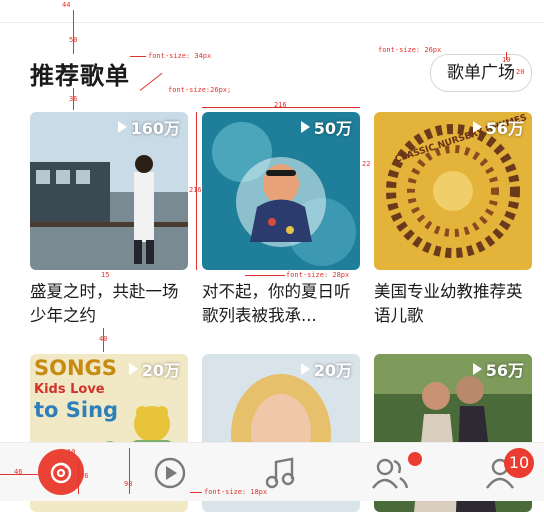 The width and height of the screenshot is (544, 512). Describe the element at coordinates (76, 410) in the screenshot. I see `cover-text-to-sing: to Sing` at that location.